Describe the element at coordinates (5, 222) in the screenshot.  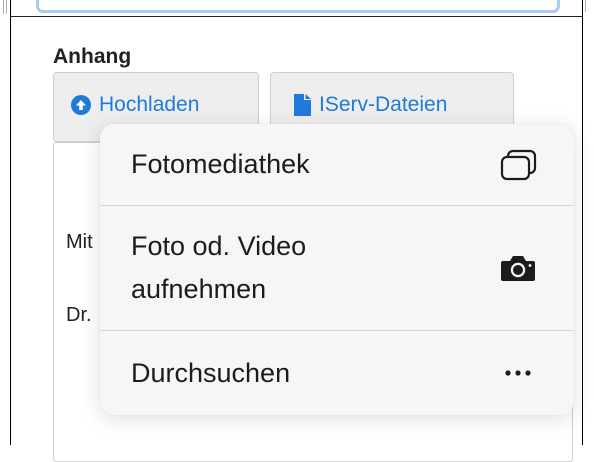
I see `left-border` at that location.